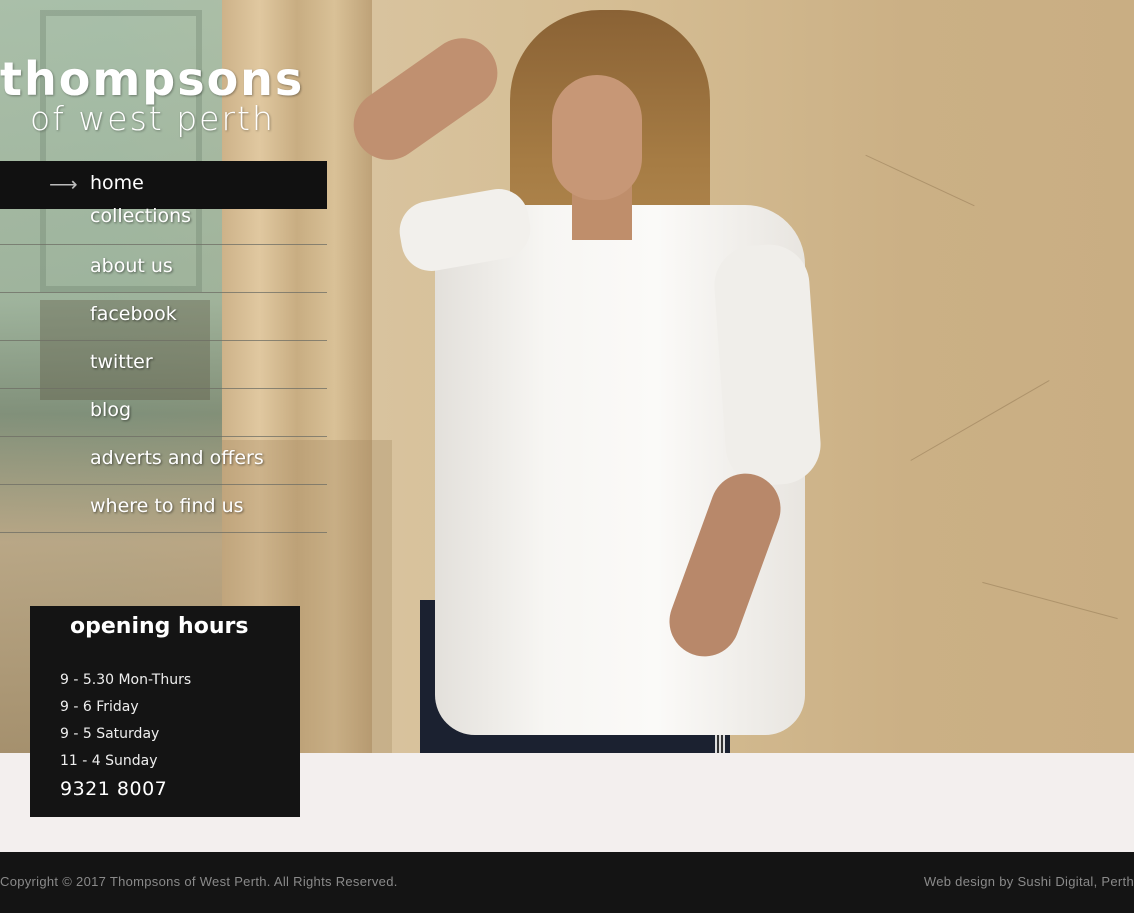 This screenshot has height=913, width=1134. Describe the element at coordinates (767, 365) in the screenshot. I see `model-sleeve` at that location.